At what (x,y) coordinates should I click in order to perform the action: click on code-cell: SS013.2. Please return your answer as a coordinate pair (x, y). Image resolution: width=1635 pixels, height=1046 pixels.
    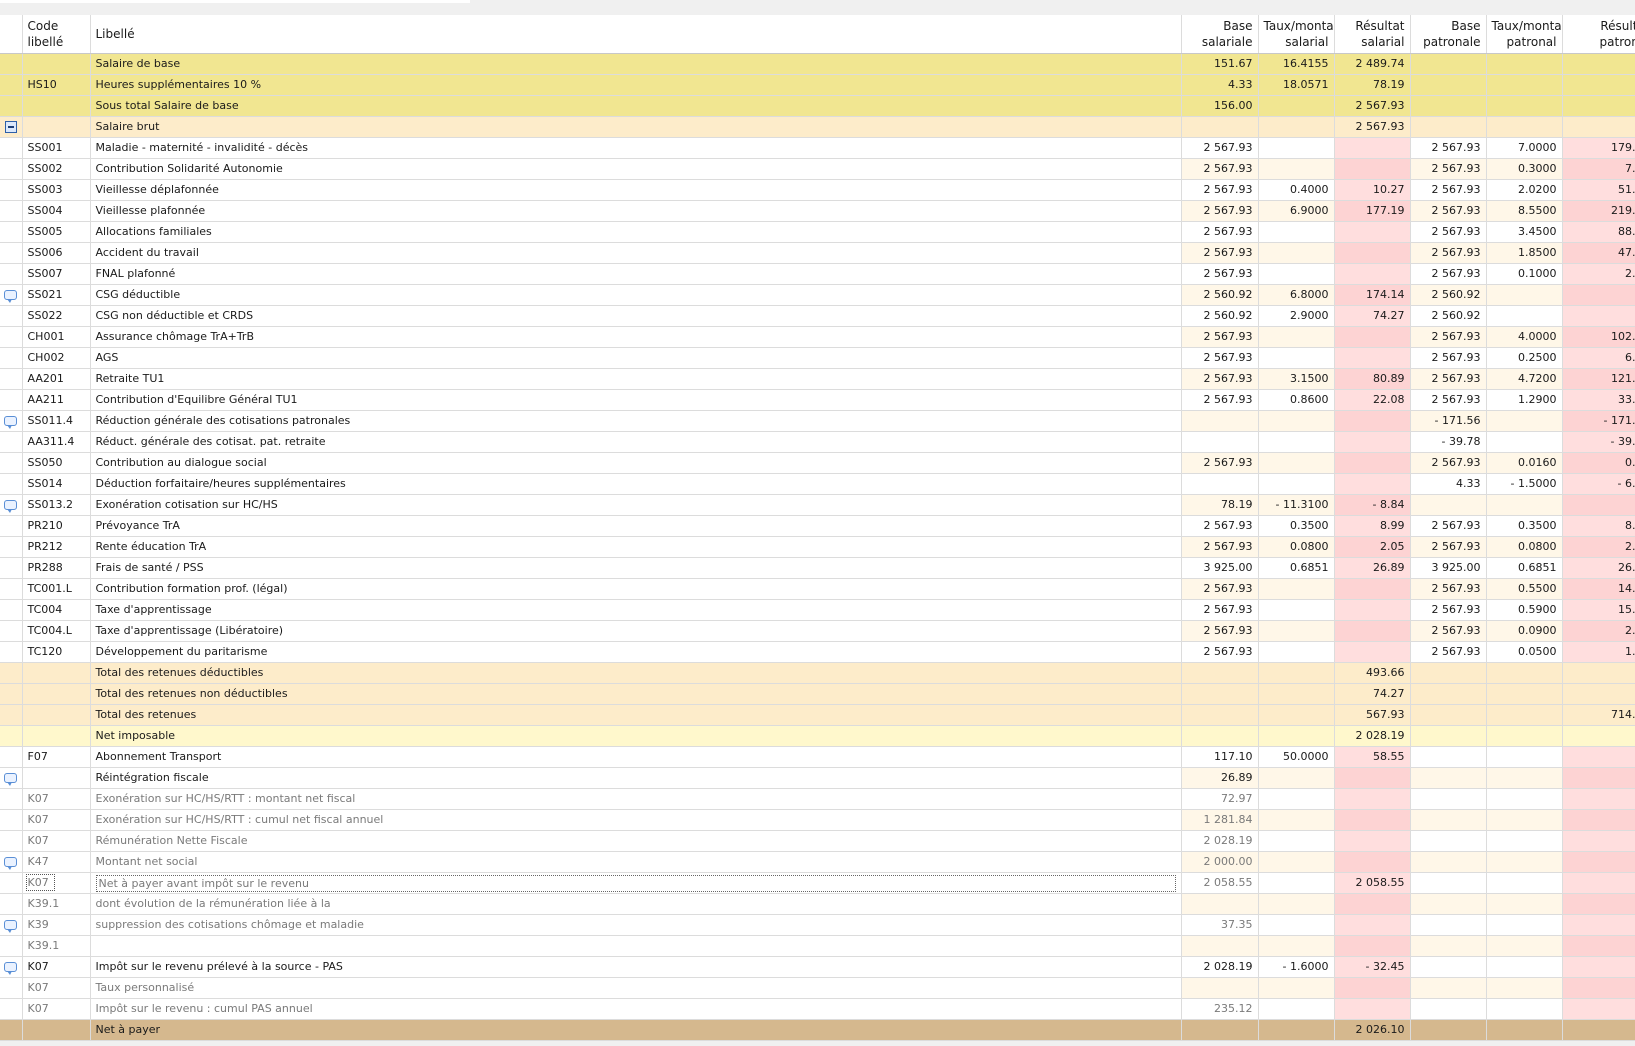
    Looking at the image, I should click on (56, 505).